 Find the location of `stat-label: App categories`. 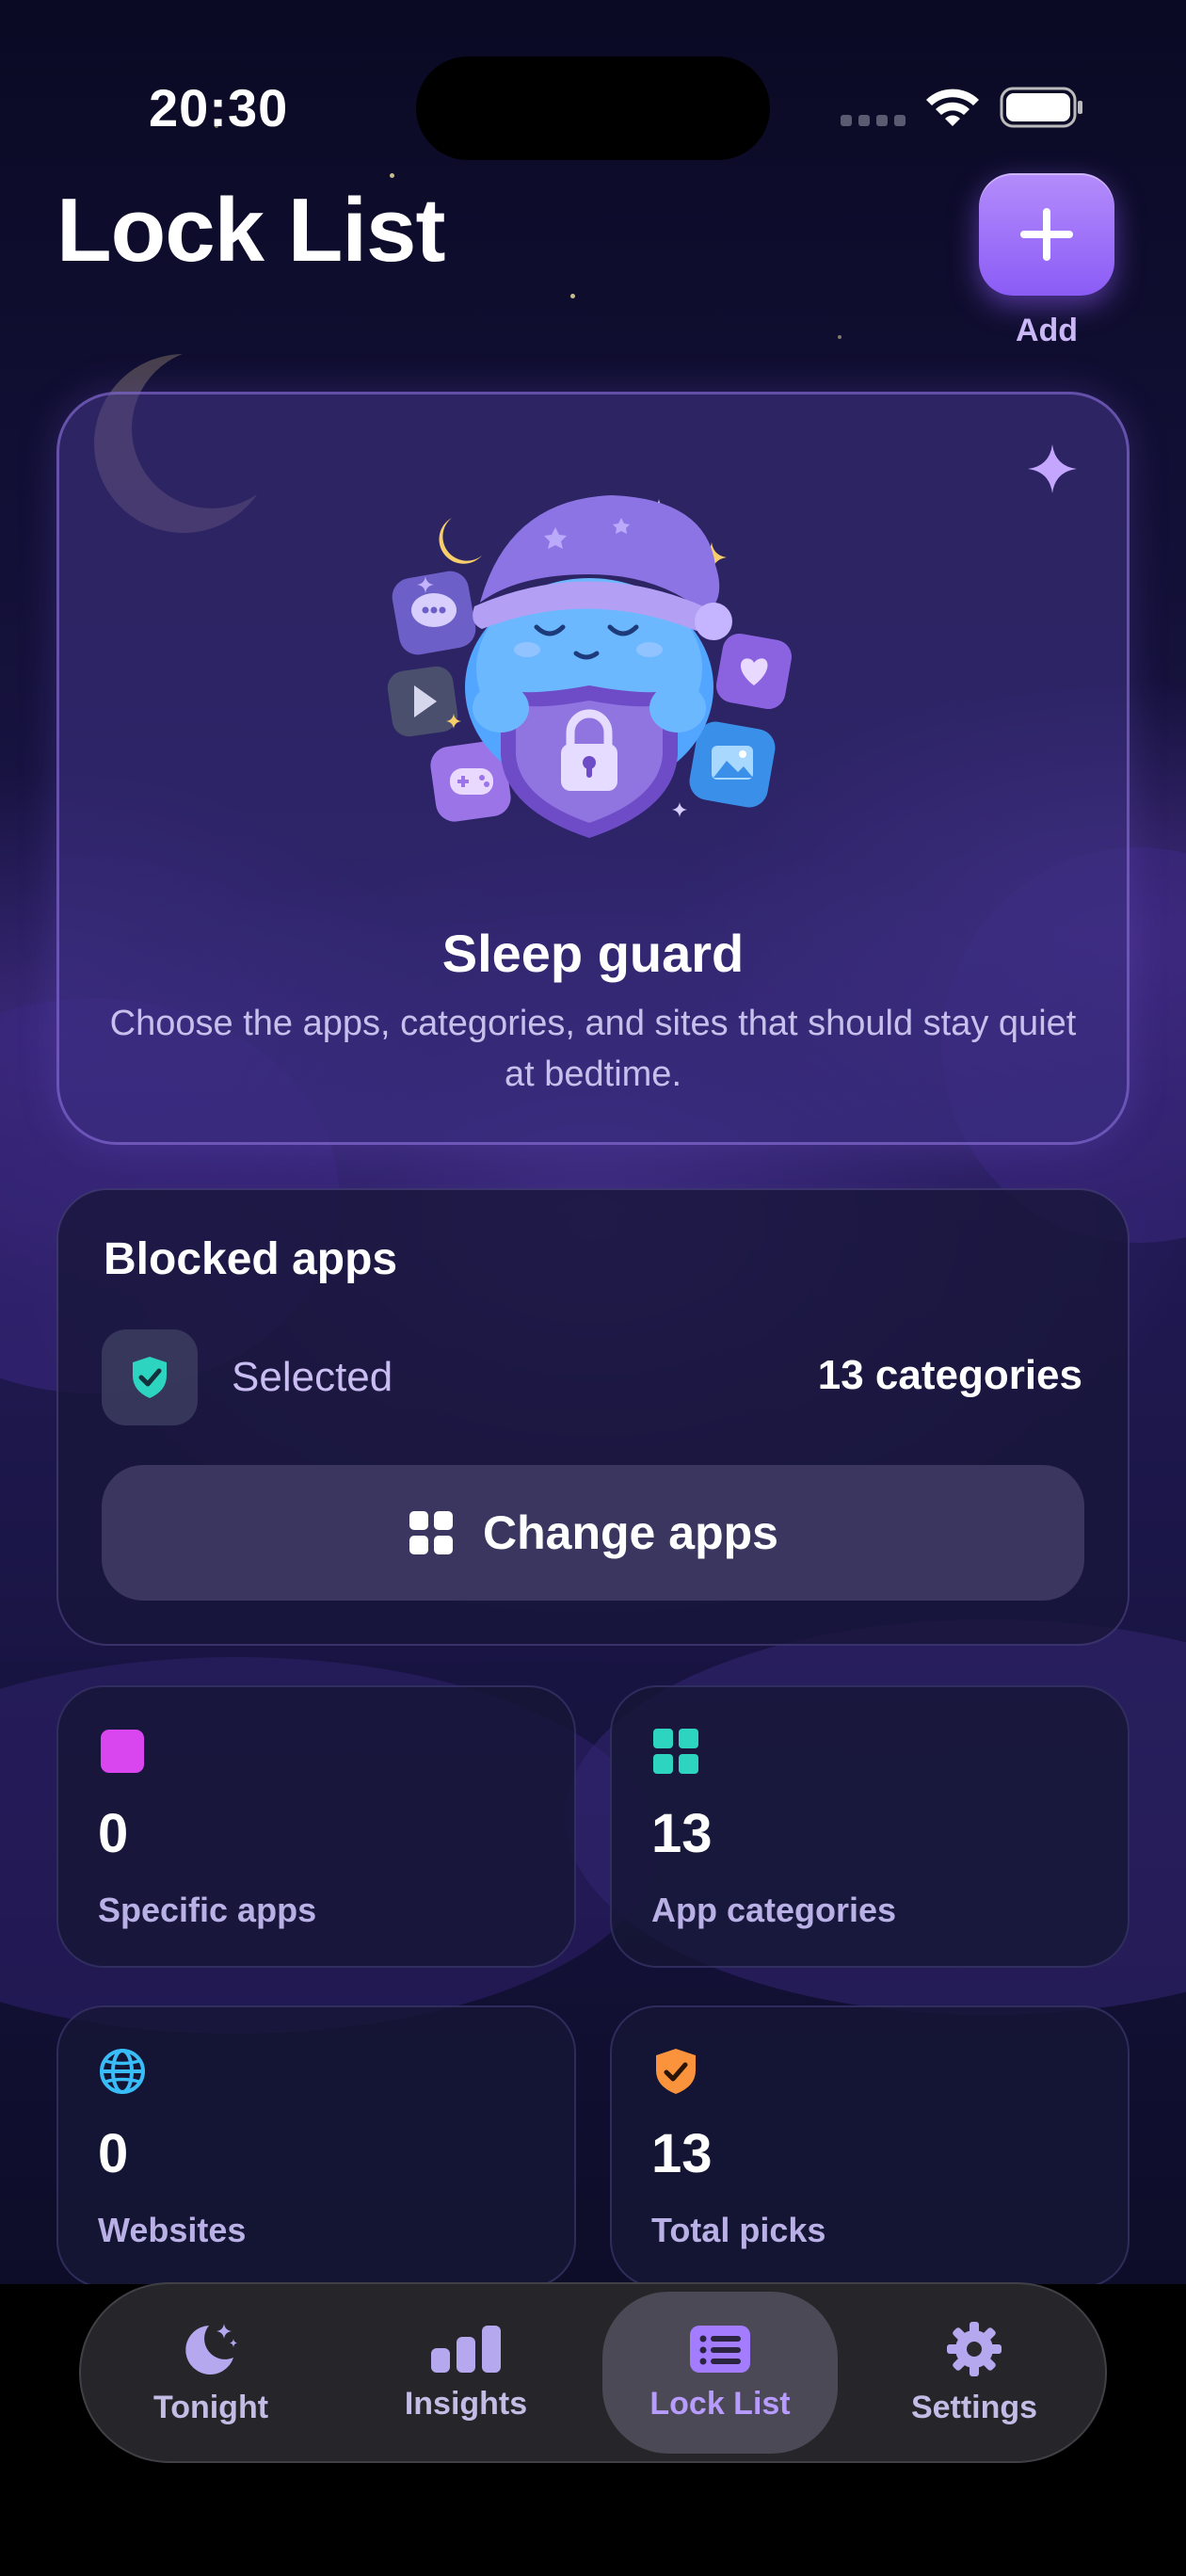

stat-label: App categories is located at coordinates (774, 1910).